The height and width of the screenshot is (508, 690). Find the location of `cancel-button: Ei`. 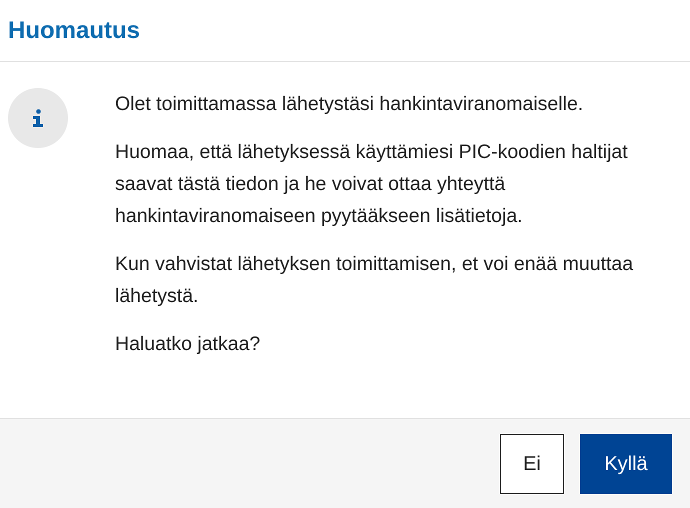

cancel-button: Ei is located at coordinates (532, 464).